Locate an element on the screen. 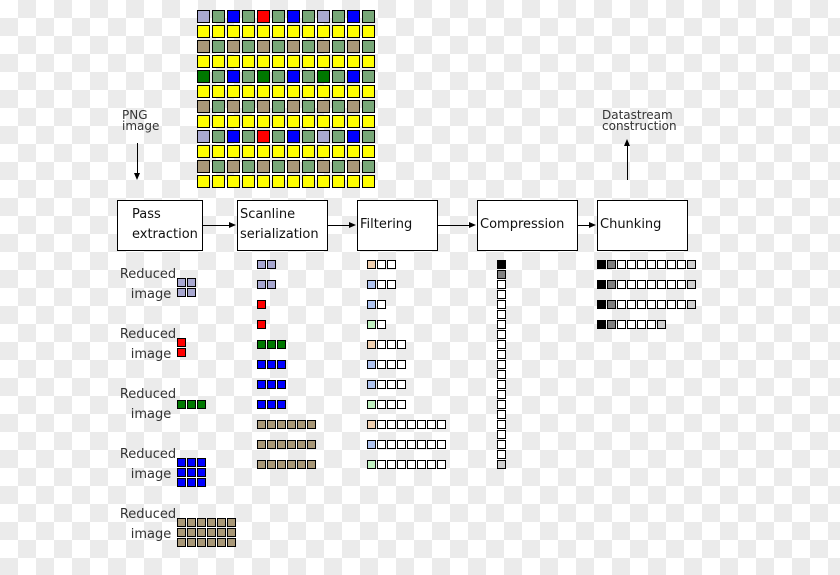 The image size is (840, 575). stage-chunking: Chunking is located at coordinates (642, 225).